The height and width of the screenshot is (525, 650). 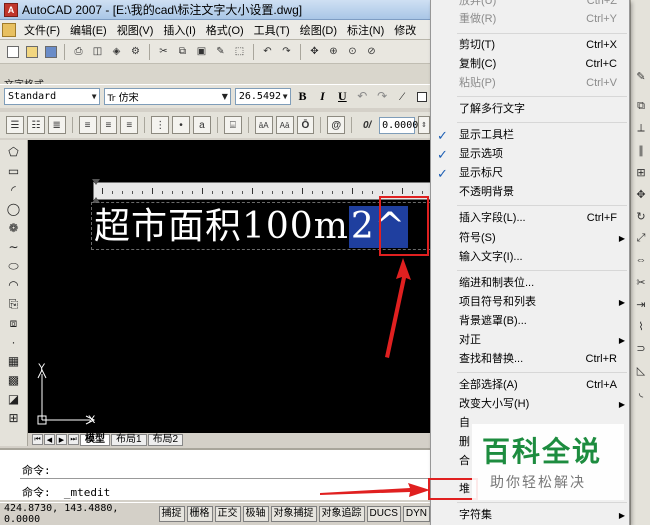 I want to click on undo-text-icon: ↶, so click(x=362, y=97).